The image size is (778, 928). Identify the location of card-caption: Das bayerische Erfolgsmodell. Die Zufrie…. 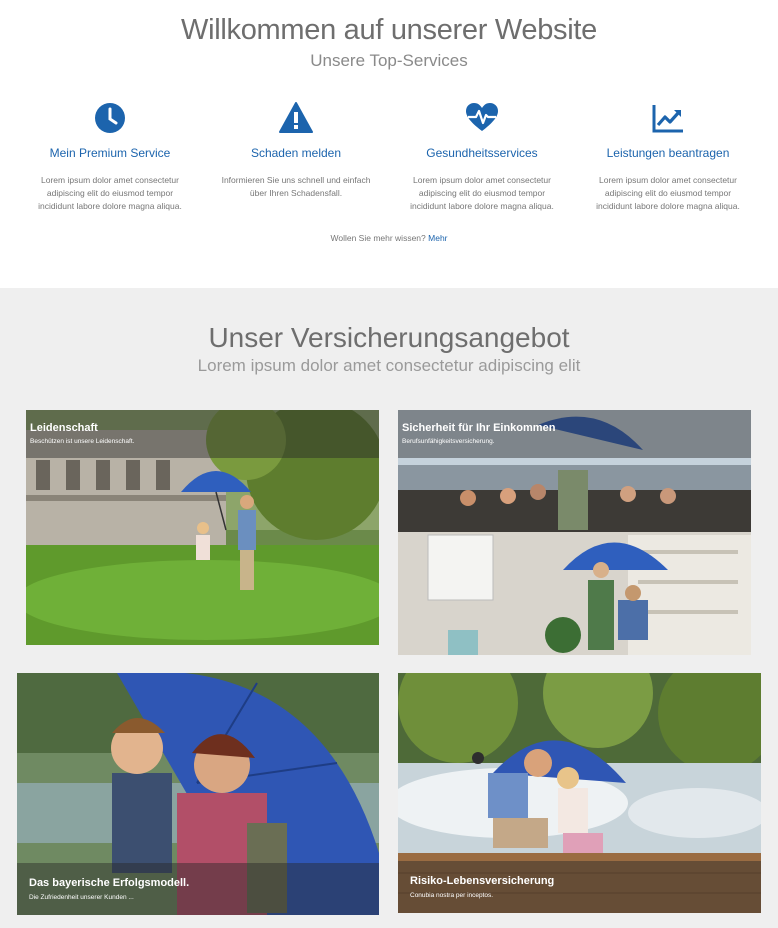
(198, 889).